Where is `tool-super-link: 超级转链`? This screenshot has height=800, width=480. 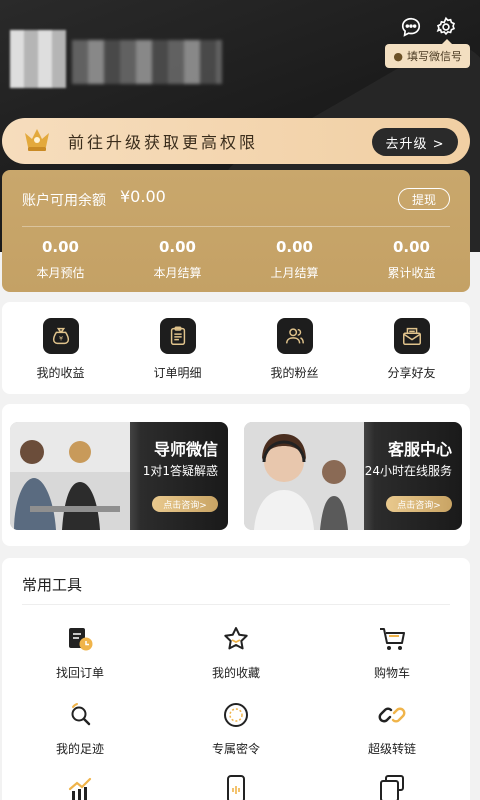 tool-super-link: 超级转链 is located at coordinates (392, 728).